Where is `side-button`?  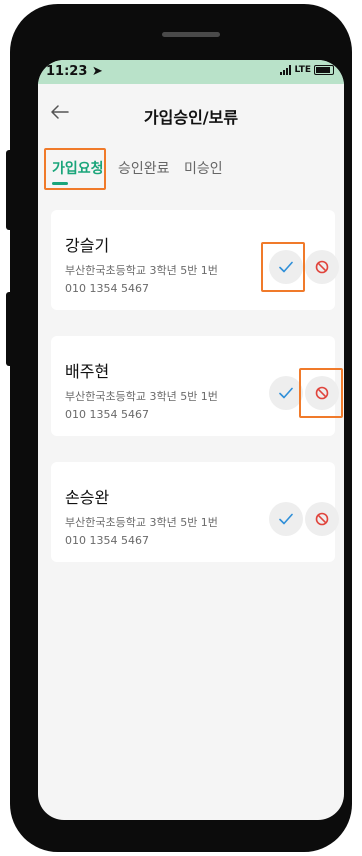
side-button is located at coordinates (10, 329).